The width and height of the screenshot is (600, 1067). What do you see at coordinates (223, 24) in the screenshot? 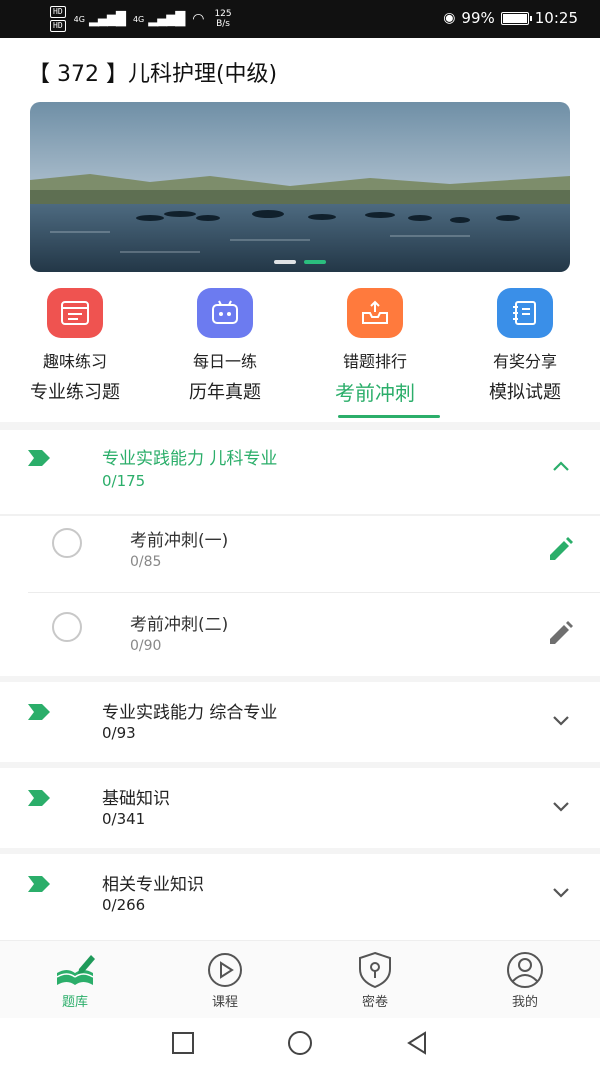
I see `speed-unit: B/s` at bounding box center [223, 24].